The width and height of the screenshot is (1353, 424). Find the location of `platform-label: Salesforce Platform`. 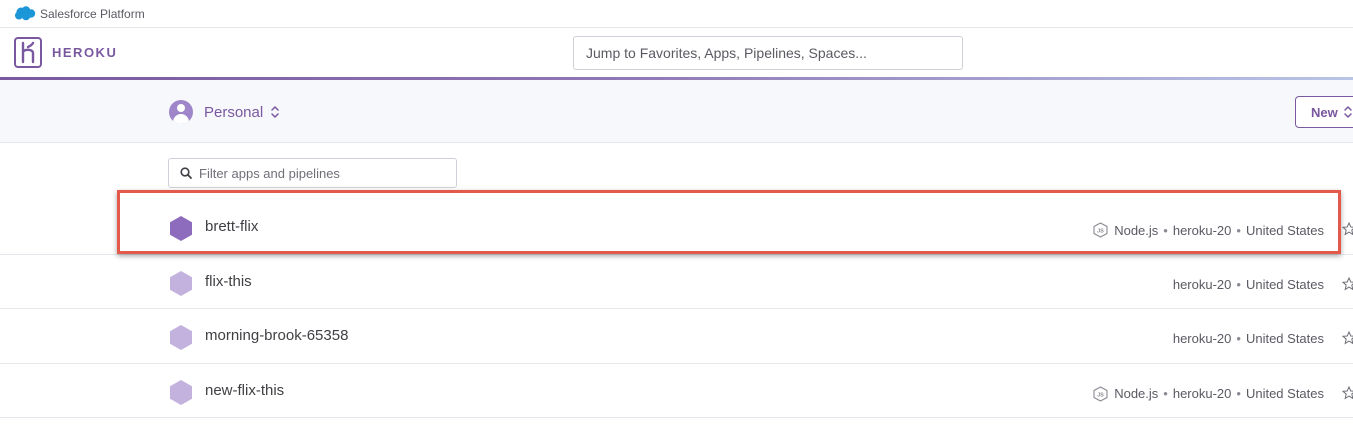

platform-label: Salesforce Platform is located at coordinates (92, 13).